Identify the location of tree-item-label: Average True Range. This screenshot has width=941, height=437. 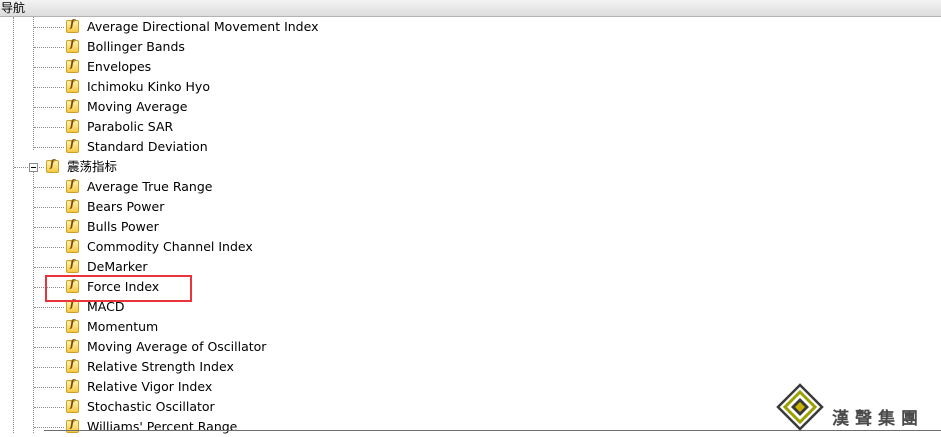
(150, 186).